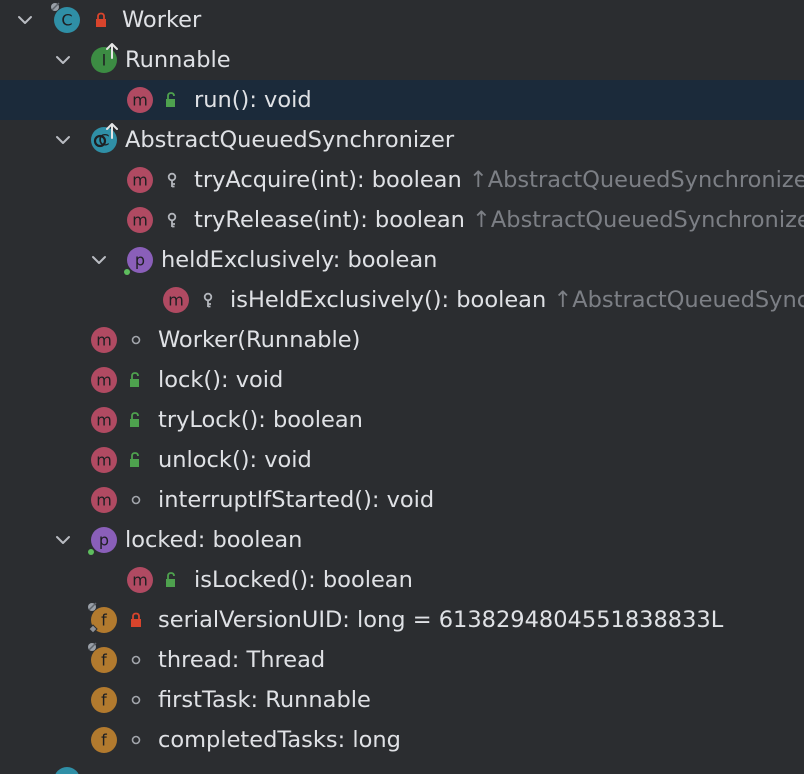 The height and width of the screenshot is (774, 804). What do you see at coordinates (402, 380) in the screenshot?
I see `tree-node-method: m lock(): void` at bounding box center [402, 380].